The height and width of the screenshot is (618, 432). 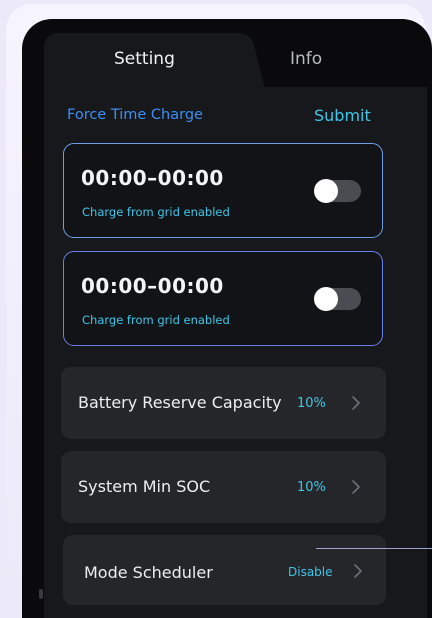 I want to click on slot-2-toggle, so click(x=337, y=299).